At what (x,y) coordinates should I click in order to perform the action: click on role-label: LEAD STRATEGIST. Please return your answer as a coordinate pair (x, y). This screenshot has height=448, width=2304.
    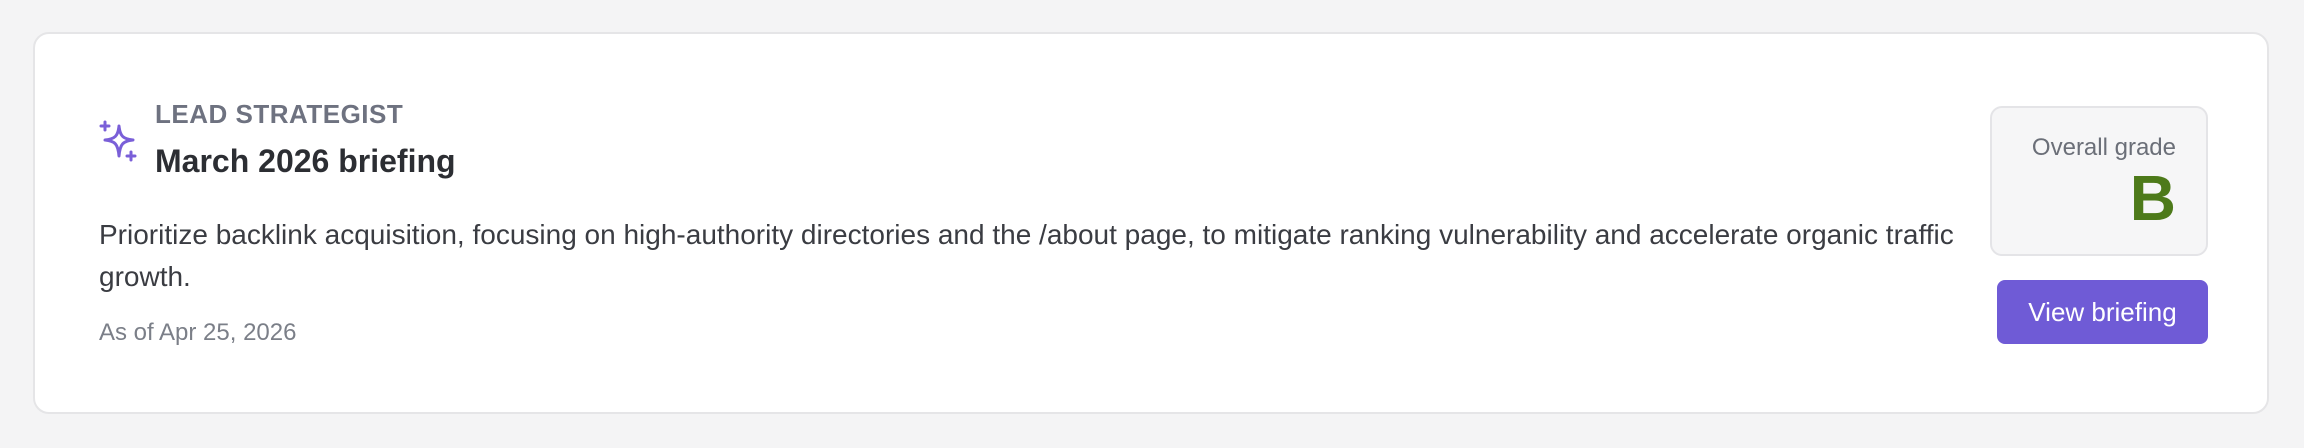
    Looking at the image, I should click on (279, 114).